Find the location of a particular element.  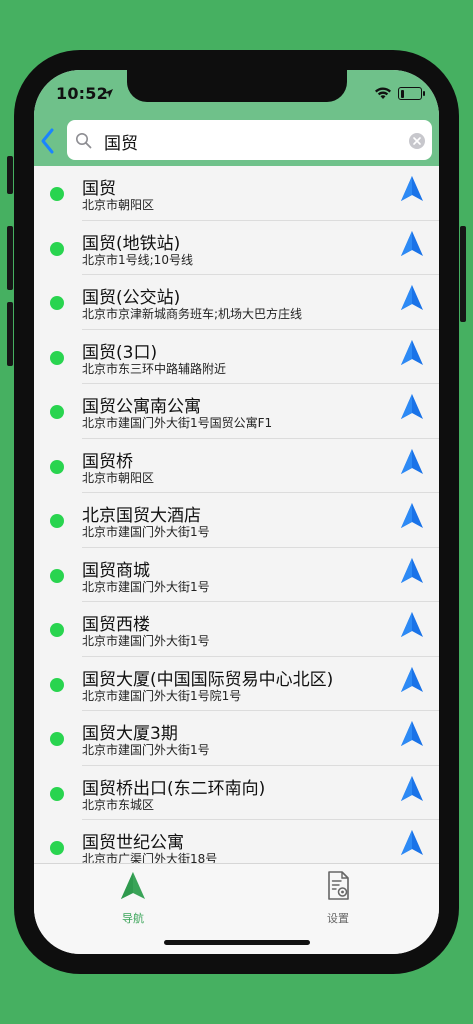

list-item: 国贸(3口) 北京市东三环中路辅路附近 is located at coordinates (236, 357).